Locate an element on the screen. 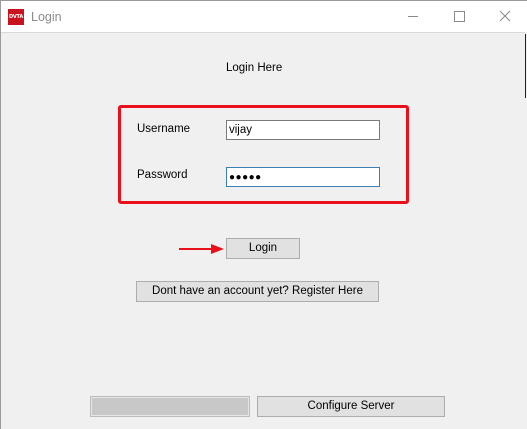  window-edge-line is located at coordinates (525, 66).